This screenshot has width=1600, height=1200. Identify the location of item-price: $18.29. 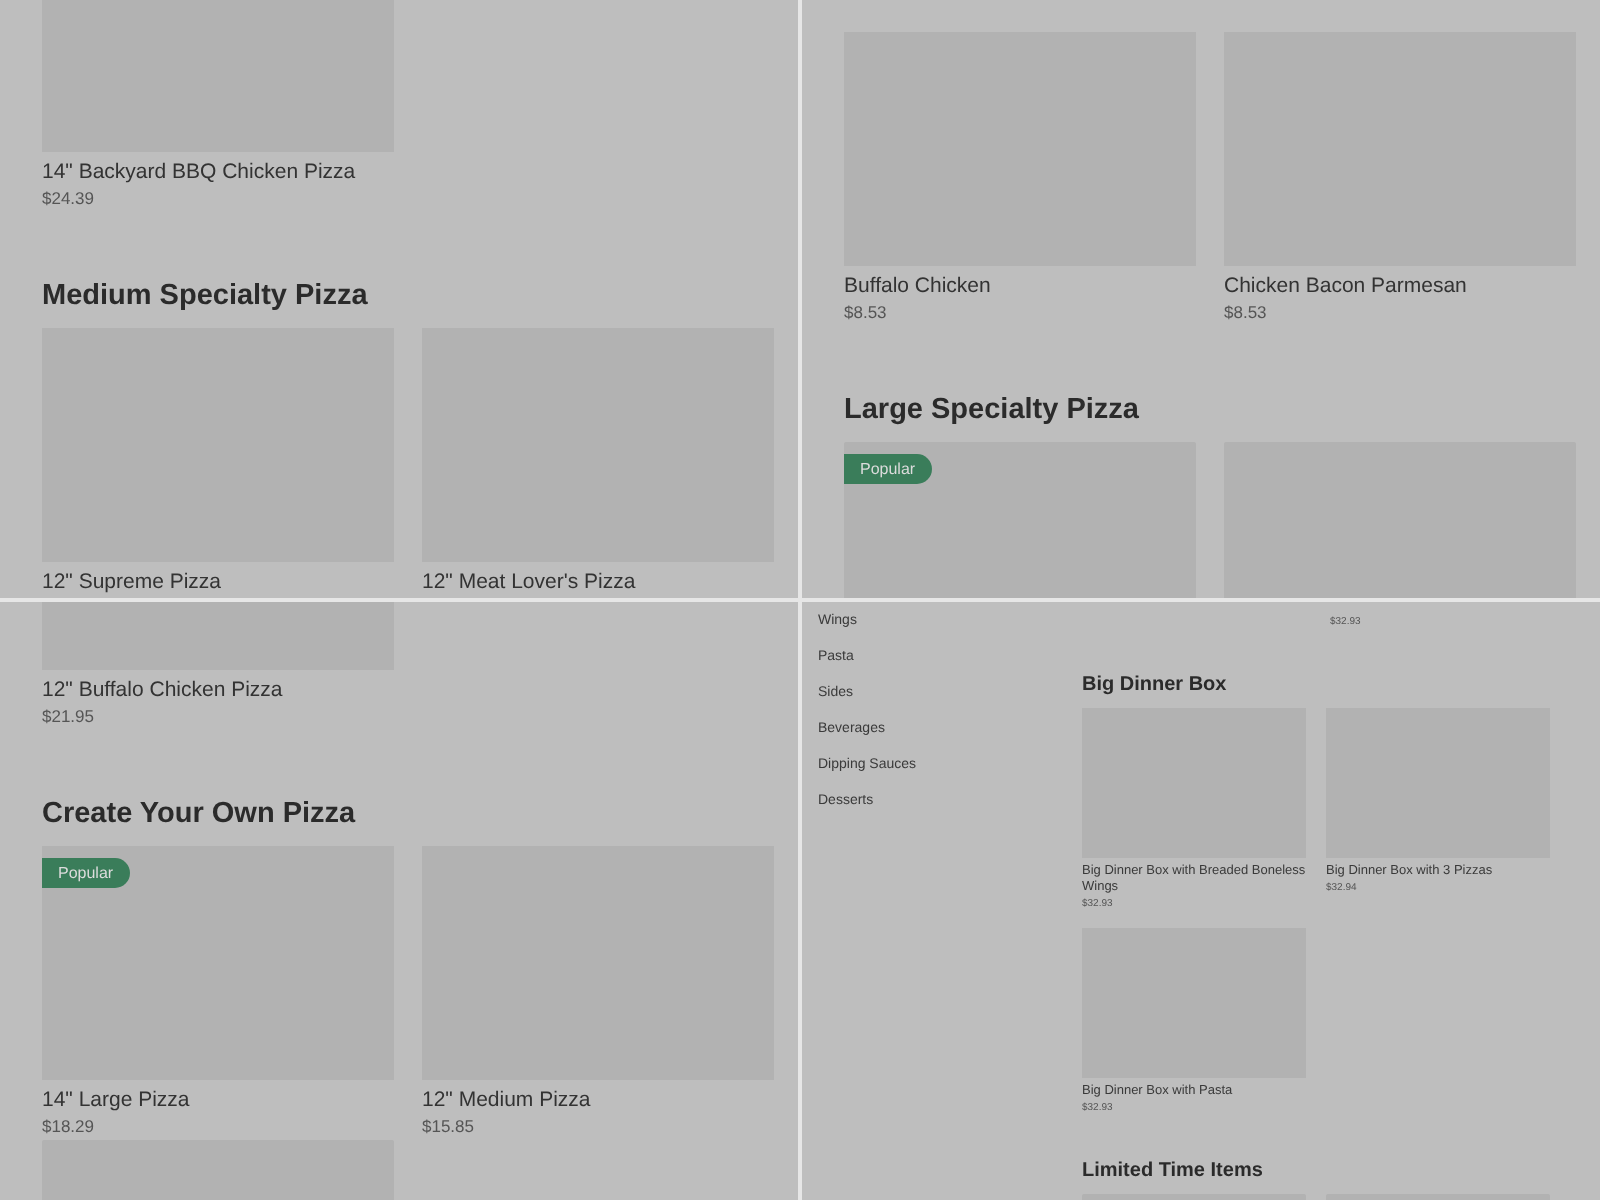
(69, 1127).